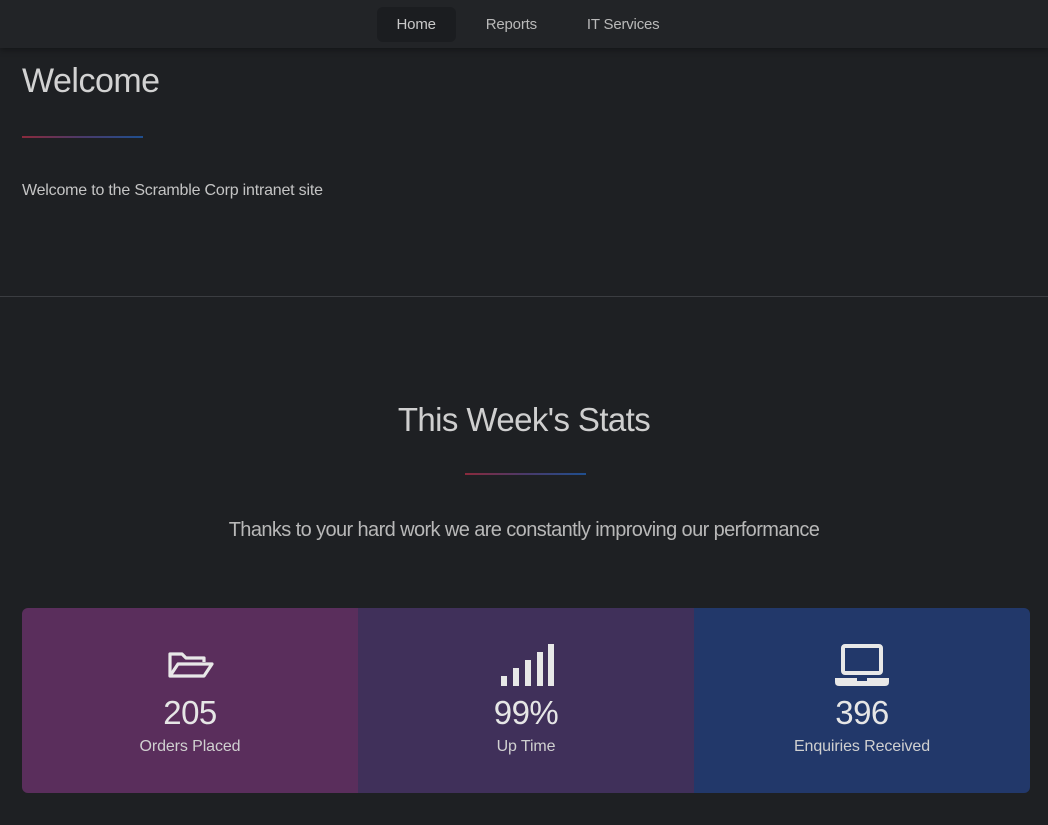 Image resolution: width=1048 pixels, height=825 pixels. What do you see at coordinates (623, 24) in the screenshot?
I see `nav-item-it-services: IT Services` at bounding box center [623, 24].